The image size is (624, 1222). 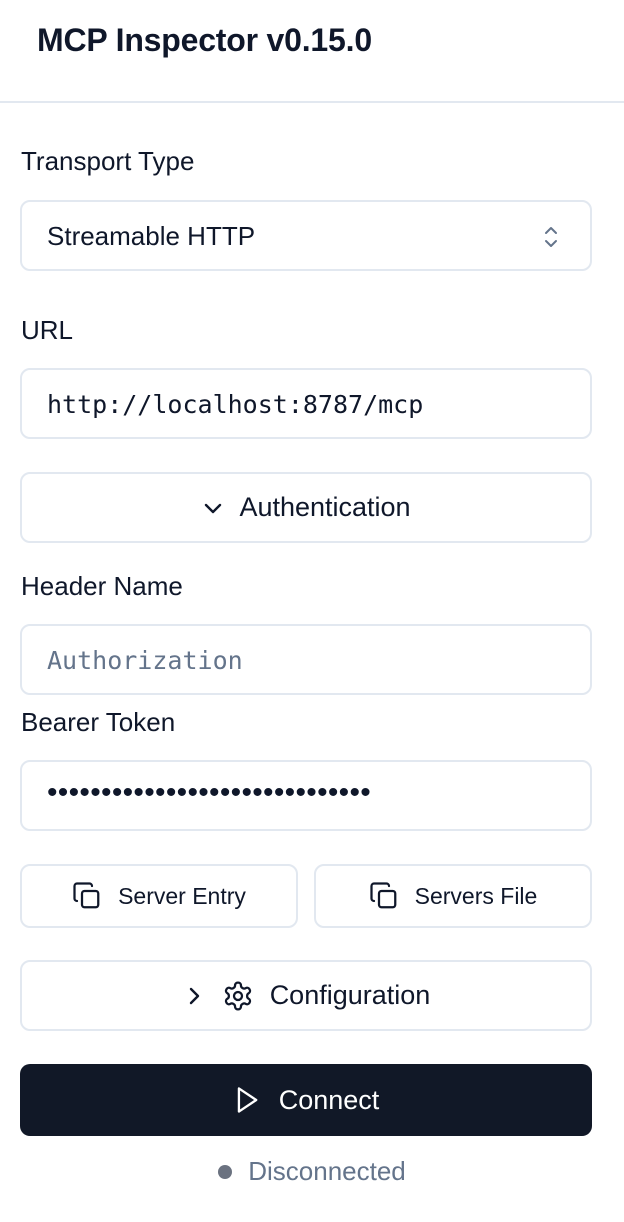 I want to click on copy-servers-file-button: Servers File, so click(x=453, y=896).